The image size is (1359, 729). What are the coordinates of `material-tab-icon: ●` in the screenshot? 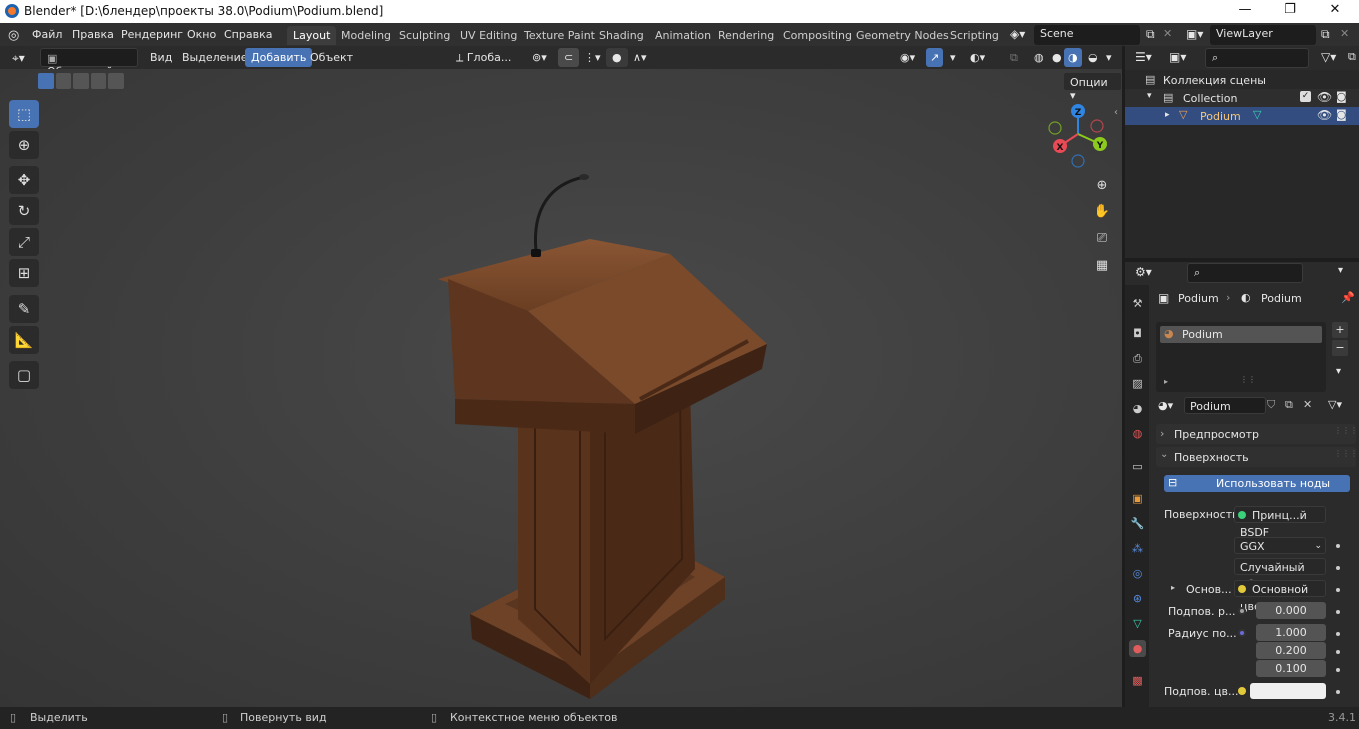 It's located at (1137, 648).